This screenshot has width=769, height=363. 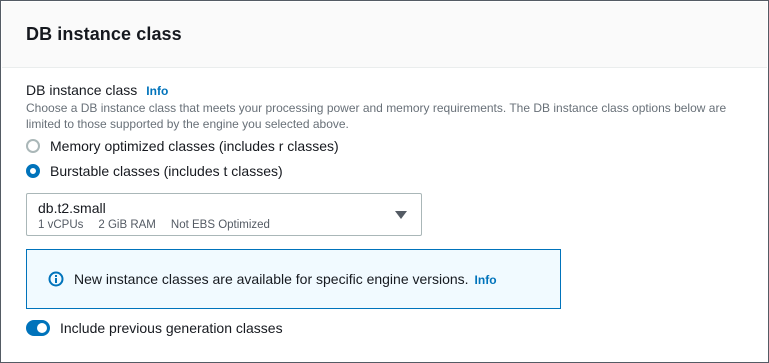 What do you see at coordinates (42, 328) in the screenshot?
I see `toggle-knob` at bounding box center [42, 328].